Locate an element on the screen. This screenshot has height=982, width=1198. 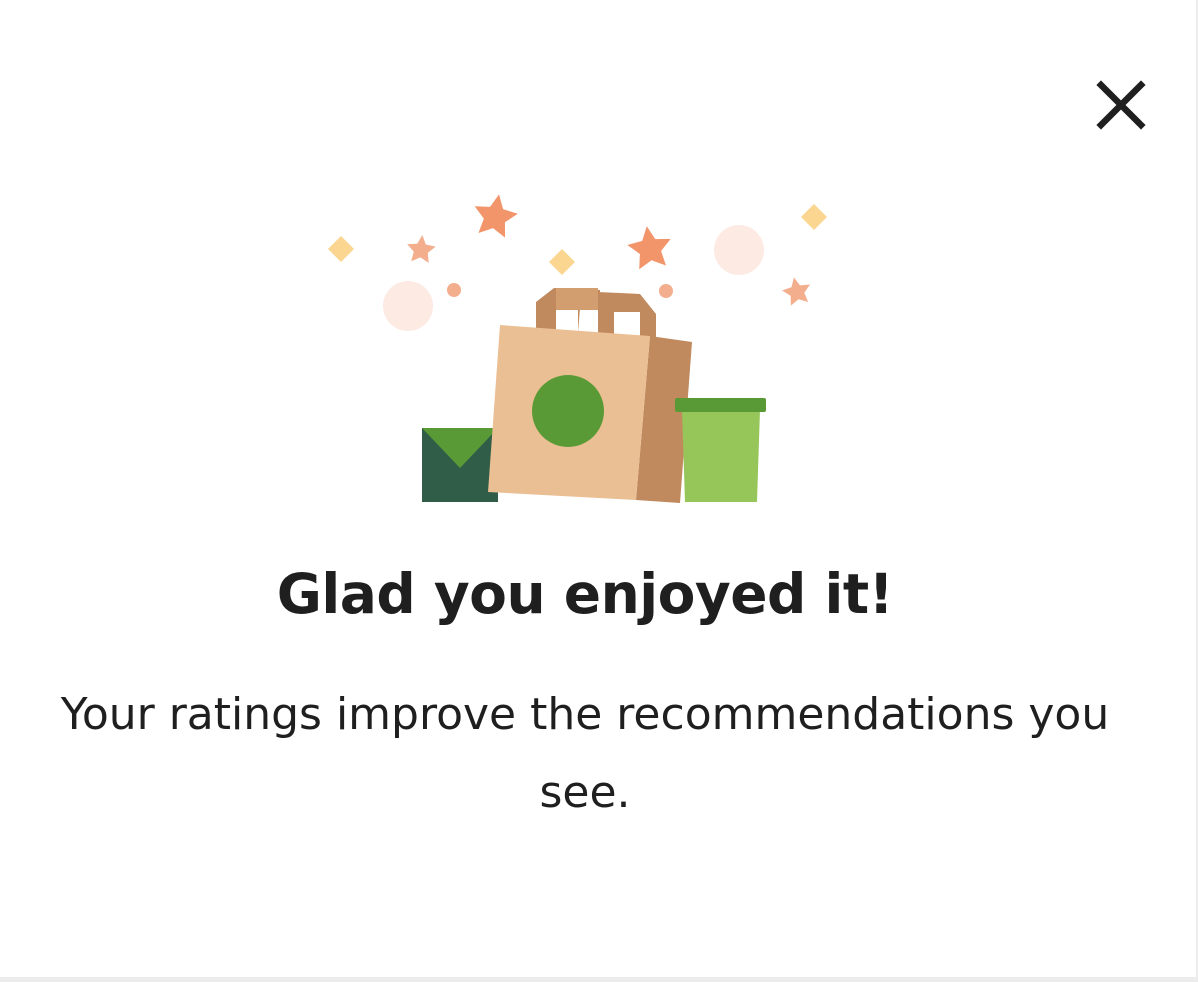
shopping-bag-celebration-illustration is located at coordinates (577, 348).